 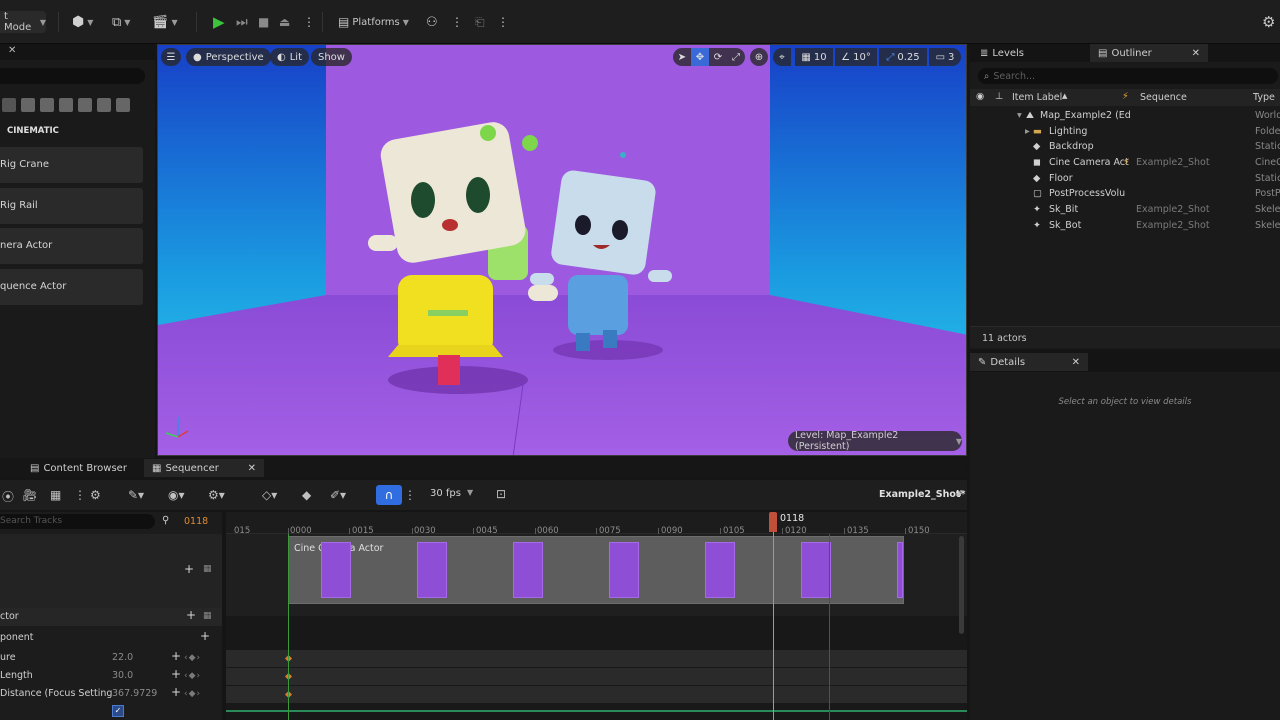 What do you see at coordinates (118, 711) in the screenshot?
I see `track-checkbox: ✓` at bounding box center [118, 711].